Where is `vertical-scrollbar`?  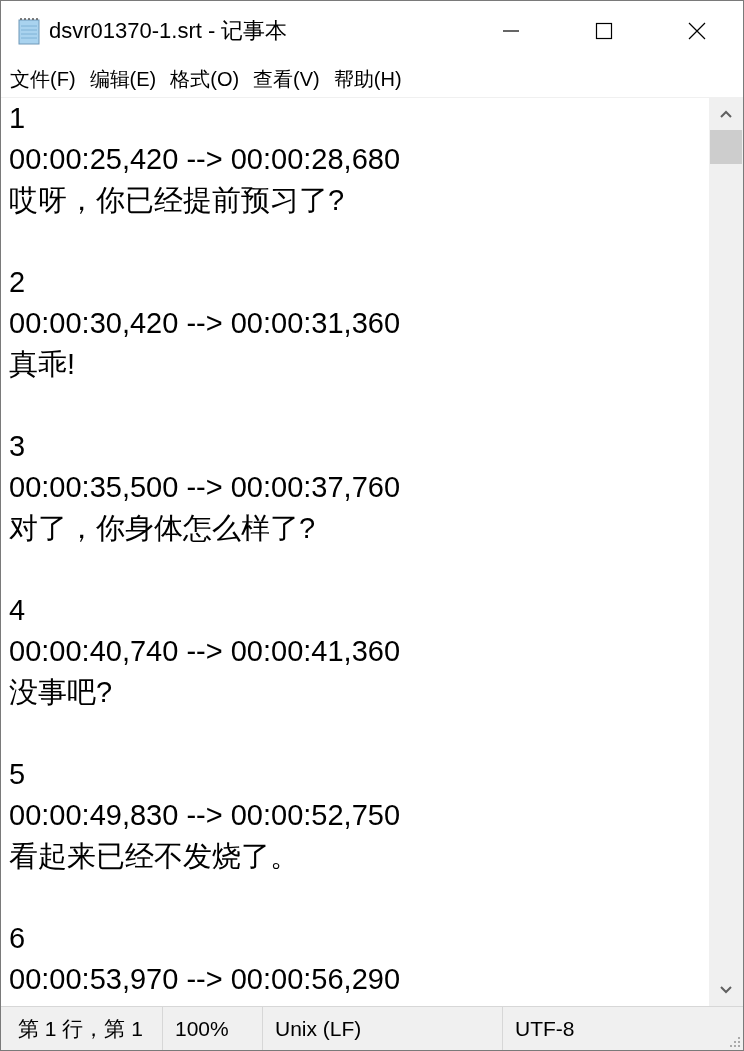 vertical-scrollbar is located at coordinates (726, 552).